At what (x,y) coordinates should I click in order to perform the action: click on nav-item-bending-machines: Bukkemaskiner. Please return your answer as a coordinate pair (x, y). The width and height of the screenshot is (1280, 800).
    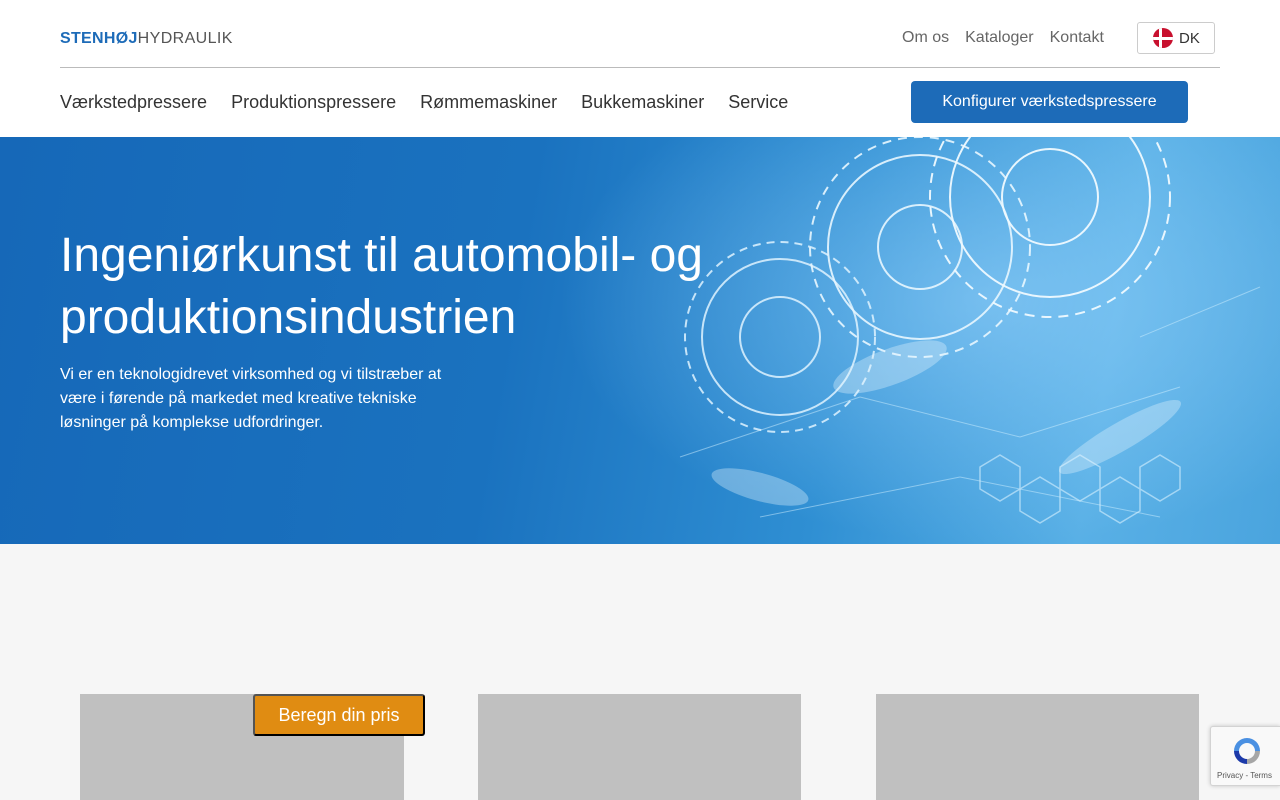
    Looking at the image, I should click on (642, 102).